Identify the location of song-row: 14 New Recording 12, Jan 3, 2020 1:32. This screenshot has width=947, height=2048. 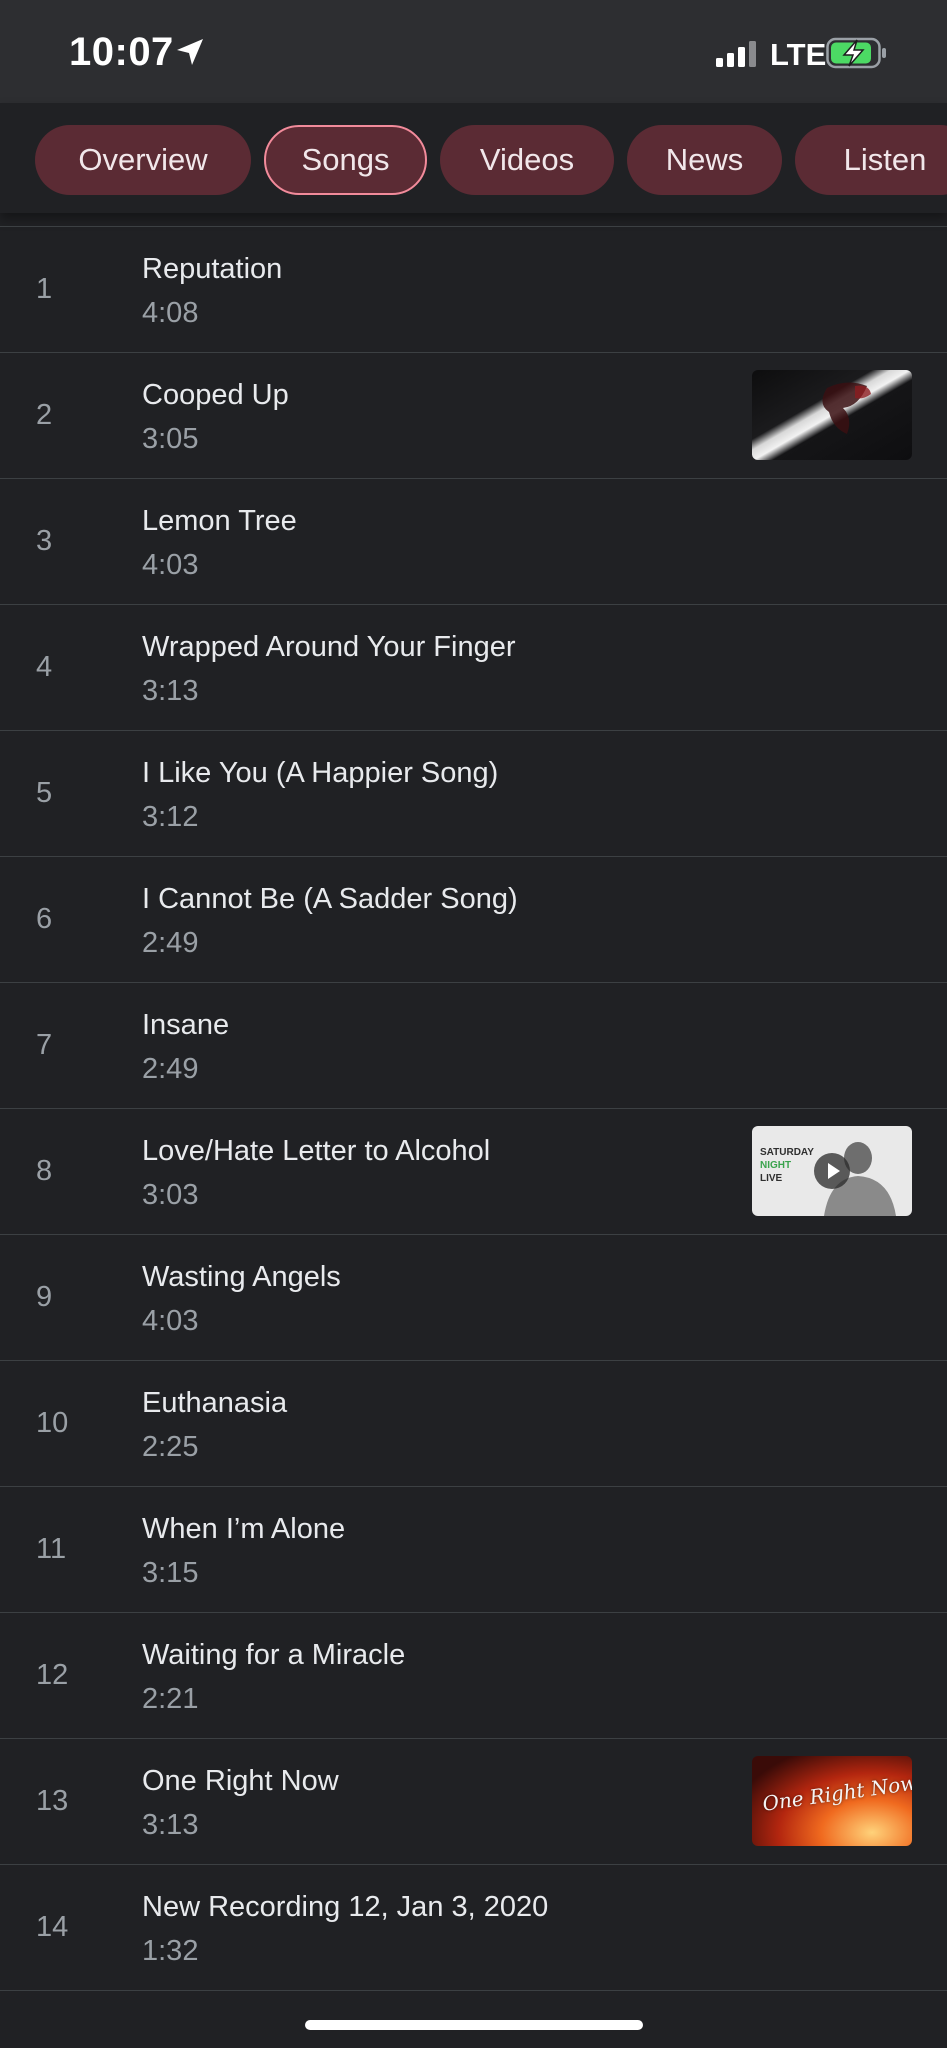
(473, 1928).